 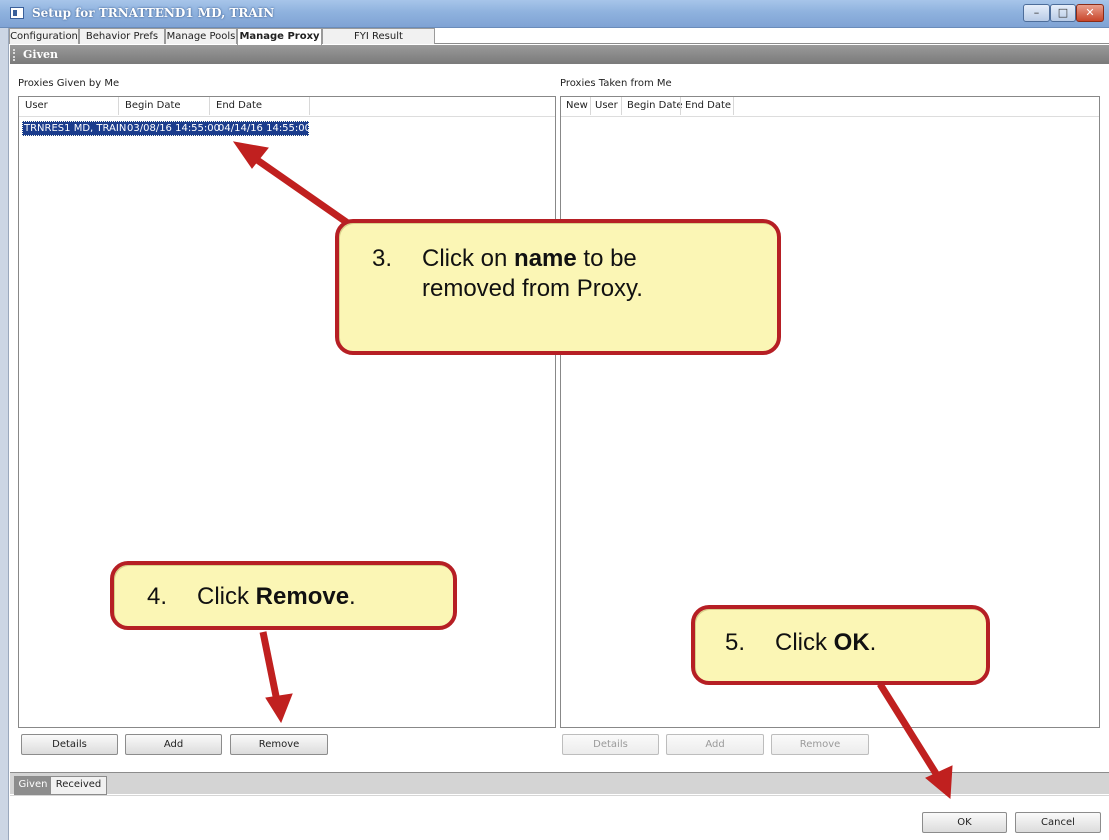 What do you see at coordinates (532, 288) in the screenshot?
I see `callout-3-line2: removed from Proxy.` at bounding box center [532, 288].